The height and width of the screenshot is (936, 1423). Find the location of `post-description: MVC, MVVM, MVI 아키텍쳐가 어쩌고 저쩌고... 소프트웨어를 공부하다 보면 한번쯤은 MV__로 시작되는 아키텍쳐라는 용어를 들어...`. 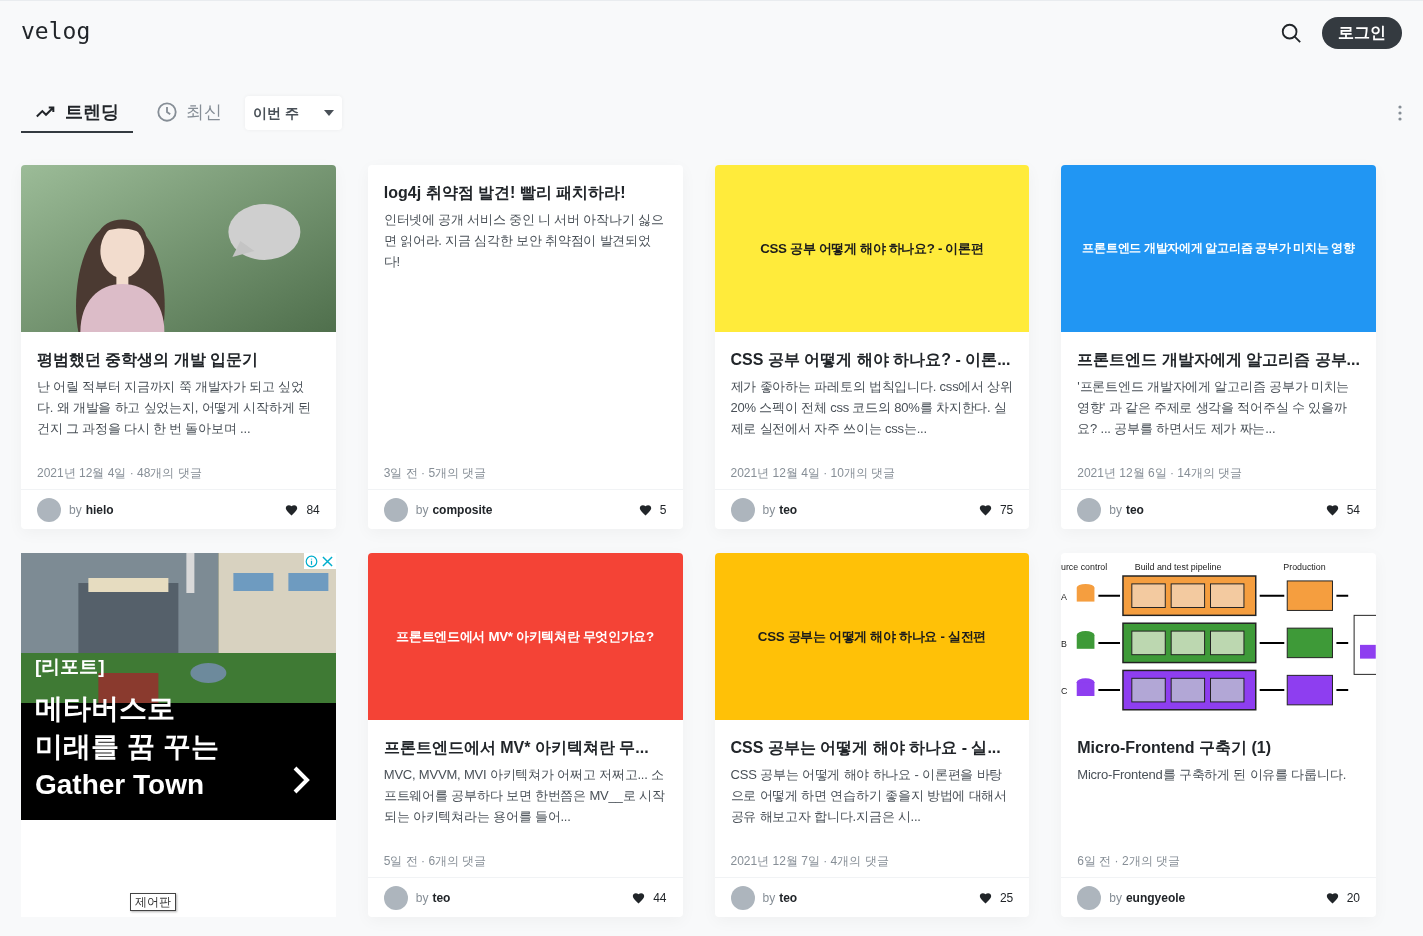

post-description: MVC, MVVM, MVI 아키텍쳐가 어쩌고 저쩌고... 소프트웨어를 공부하다 보면 한번쯤은 MV__로 시작되는 아키텍쳐라는 용어를 들어... is located at coordinates (524, 796).